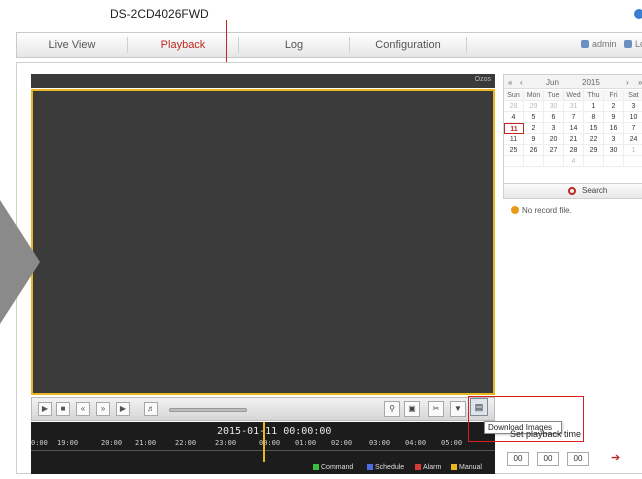  Describe the element at coordinates (552, 82) in the screenshot. I see `calendar-month: Jun` at that location.